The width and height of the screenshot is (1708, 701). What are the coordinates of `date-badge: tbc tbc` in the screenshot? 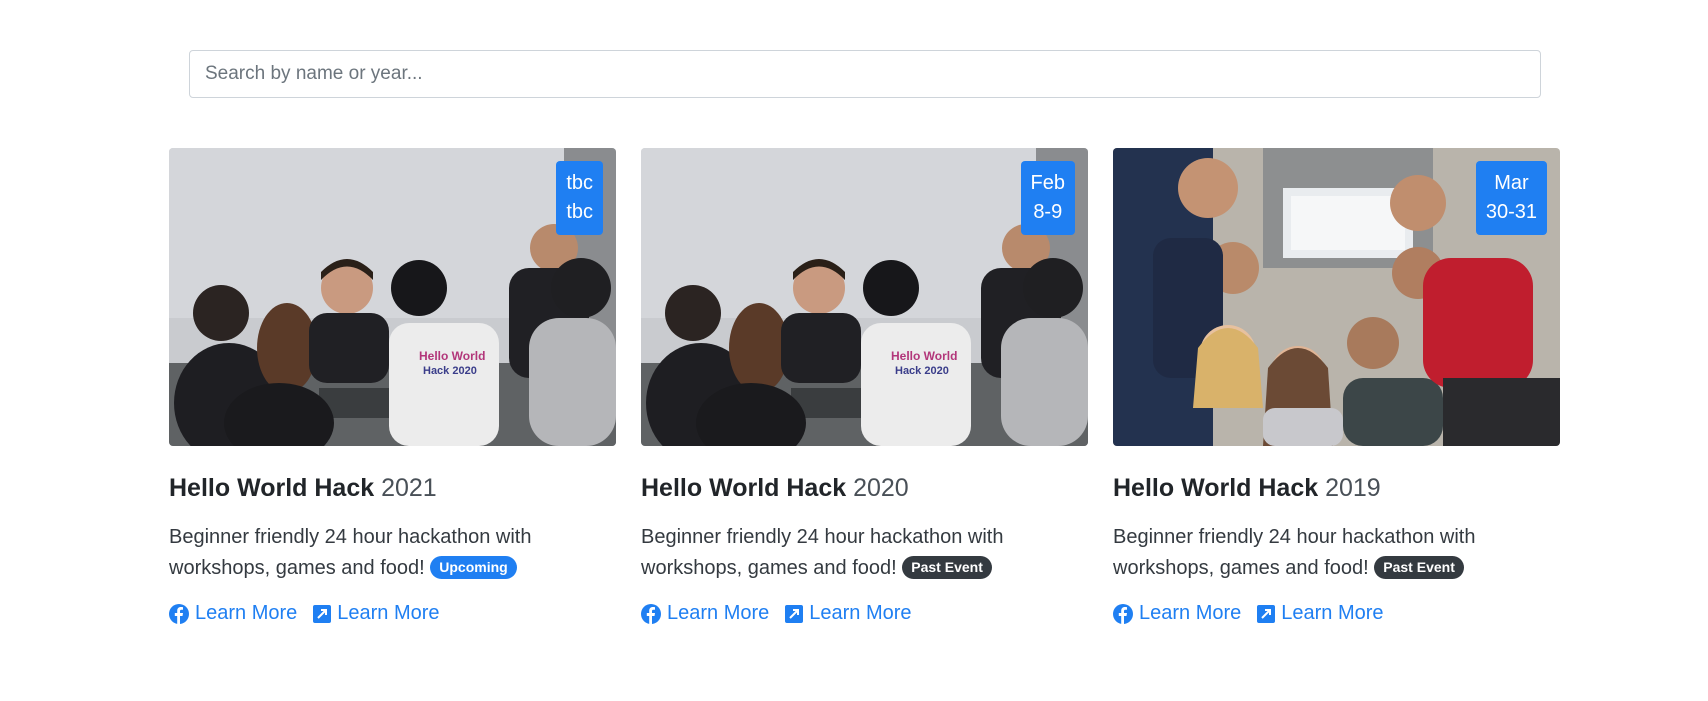 It's located at (579, 198).